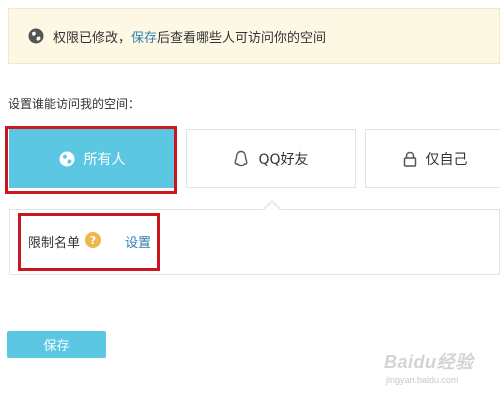  What do you see at coordinates (410, 159) in the screenshot?
I see `lock-icon` at bounding box center [410, 159].